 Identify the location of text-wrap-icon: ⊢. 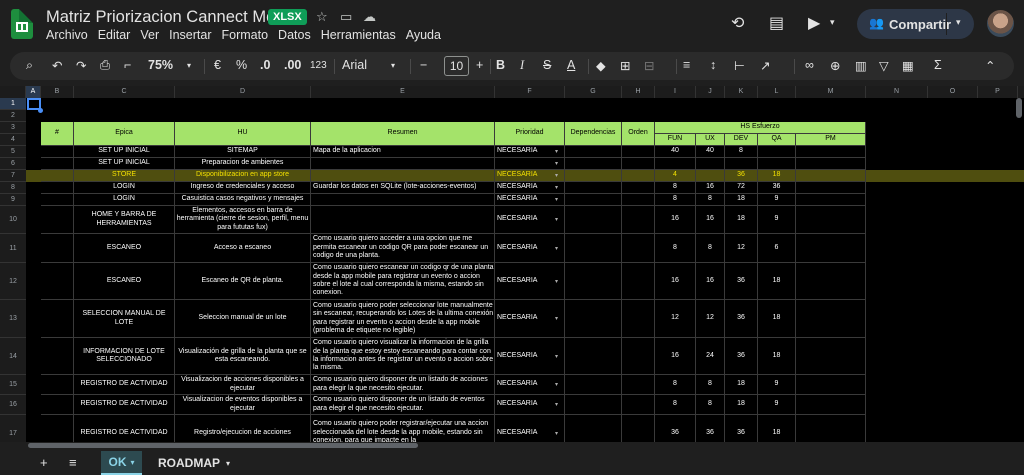
(739, 65).